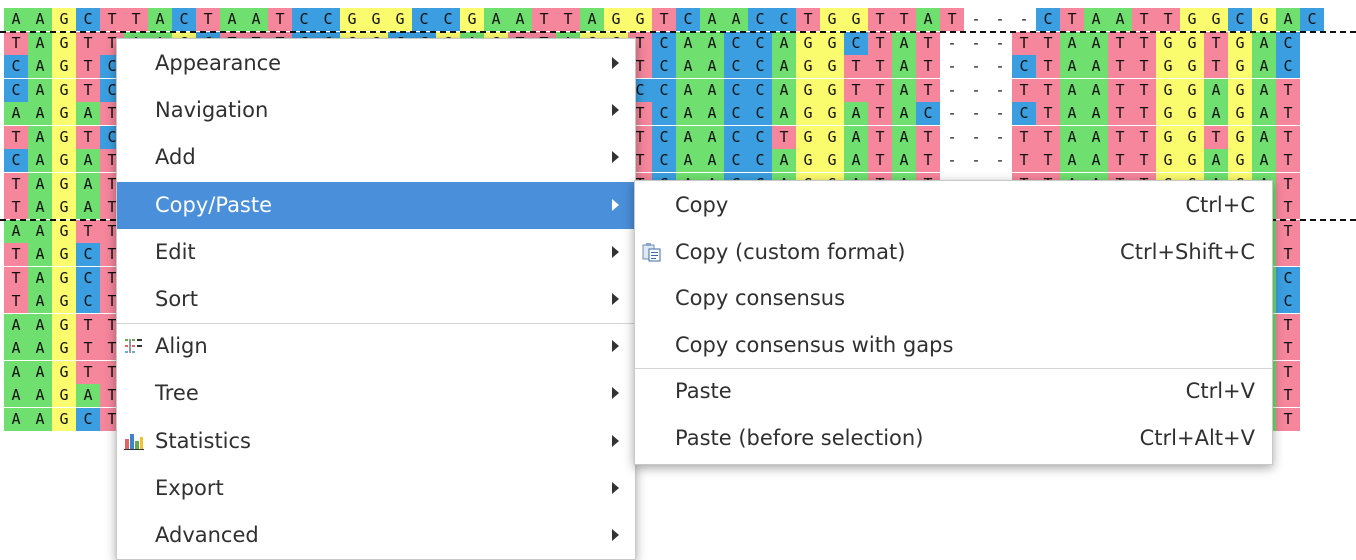 This screenshot has height=560, width=1356. I want to click on submenu-item-paste: Paste Ctrl+V, so click(953, 391).